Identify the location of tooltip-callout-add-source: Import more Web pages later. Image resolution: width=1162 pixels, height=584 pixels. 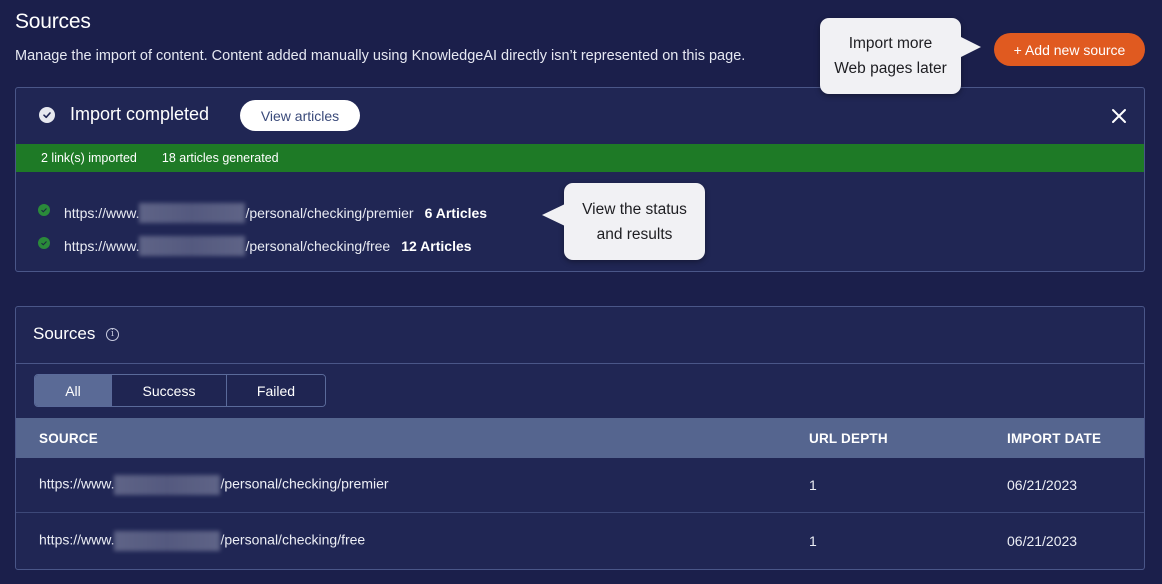
(900, 56).